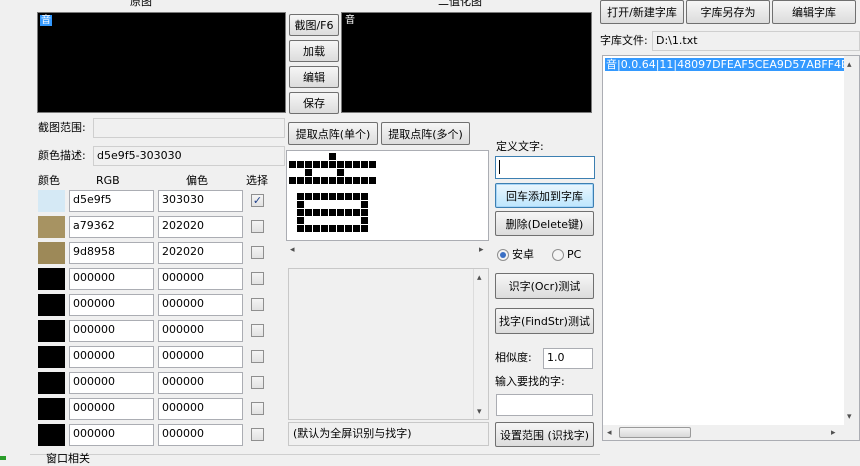  Describe the element at coordinates (314, 77) in the screenshot. I see `edit-button: 编辑` at that location.